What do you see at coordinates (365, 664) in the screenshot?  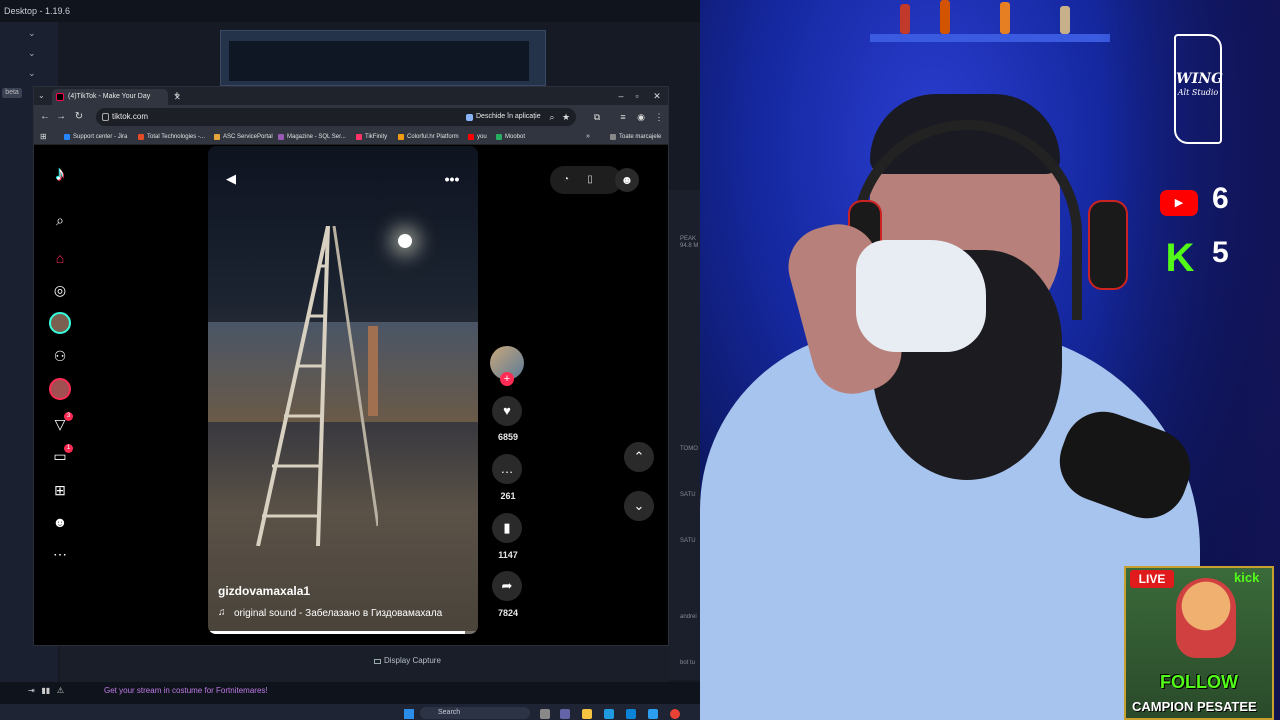 I see `sources-panel` at bounding box center [365, 664].